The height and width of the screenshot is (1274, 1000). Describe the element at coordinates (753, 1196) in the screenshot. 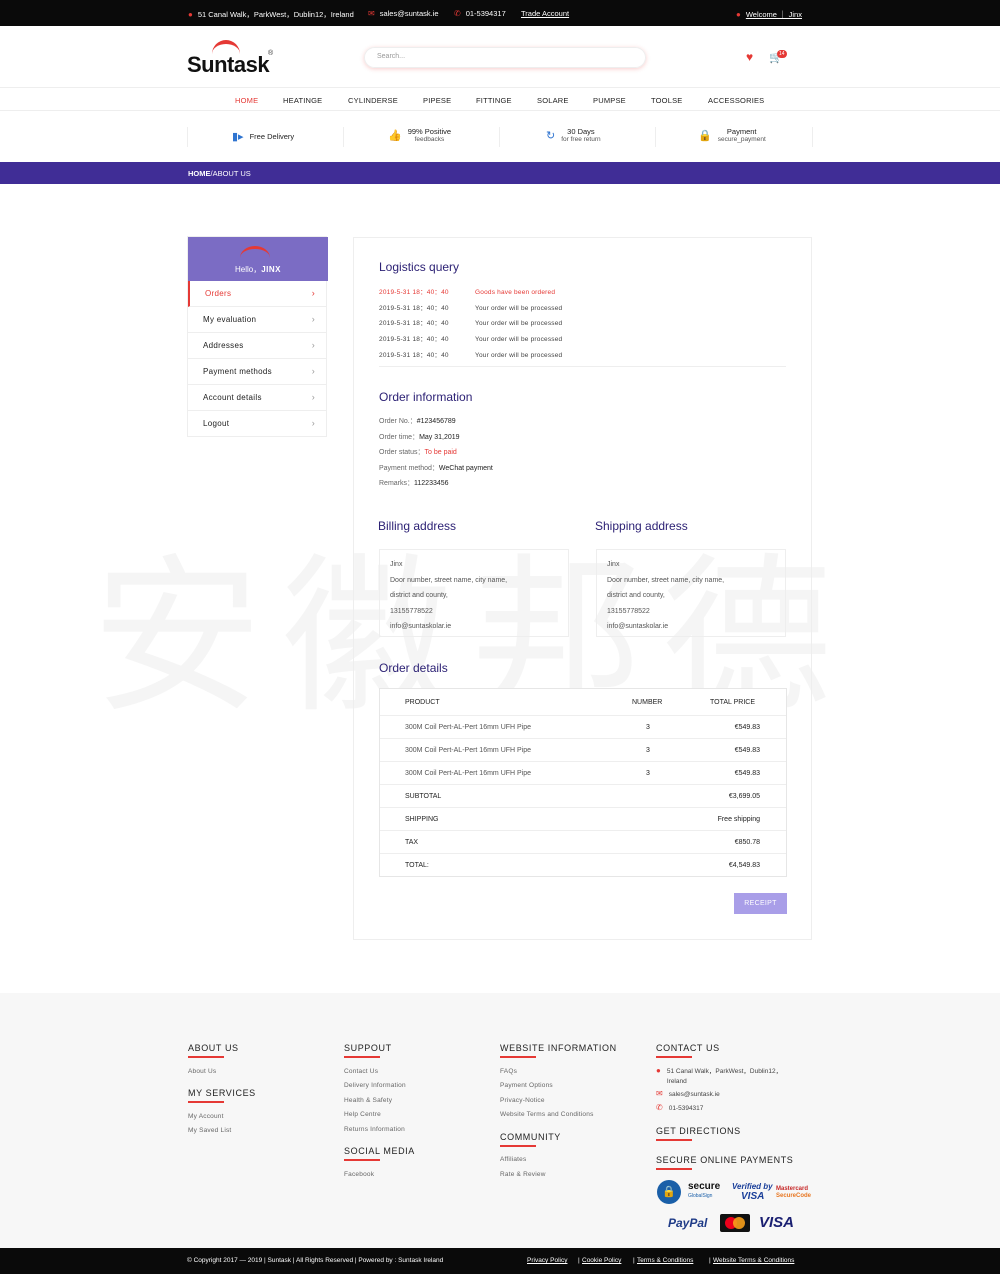

I see `verified-visa-text: VISA` at that location.